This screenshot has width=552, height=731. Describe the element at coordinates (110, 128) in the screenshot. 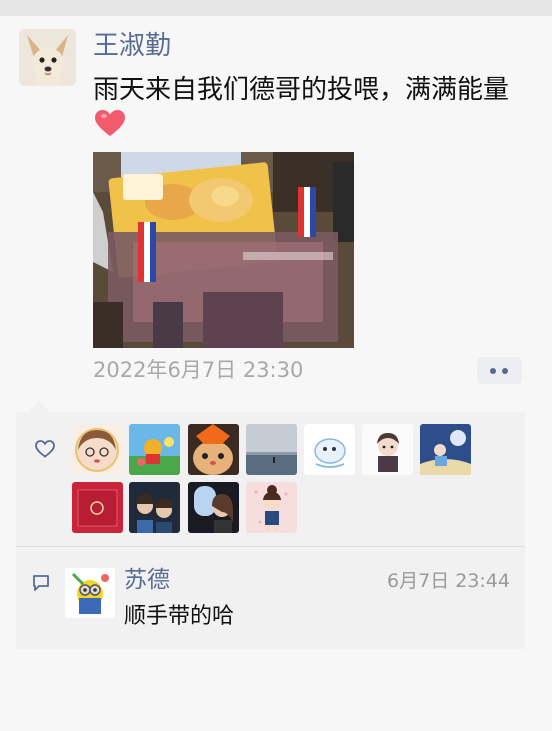

I see `red-heart-emoji-icon` at that location.